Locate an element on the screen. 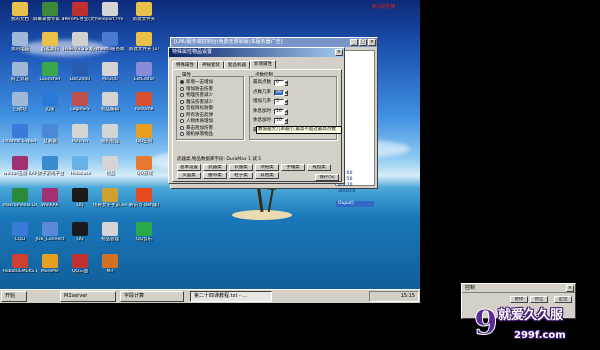 Image resolution: width=600 pixels, height=350 pixels. desktop-icon: 韵选源码 is located at coordinates (50, 47).